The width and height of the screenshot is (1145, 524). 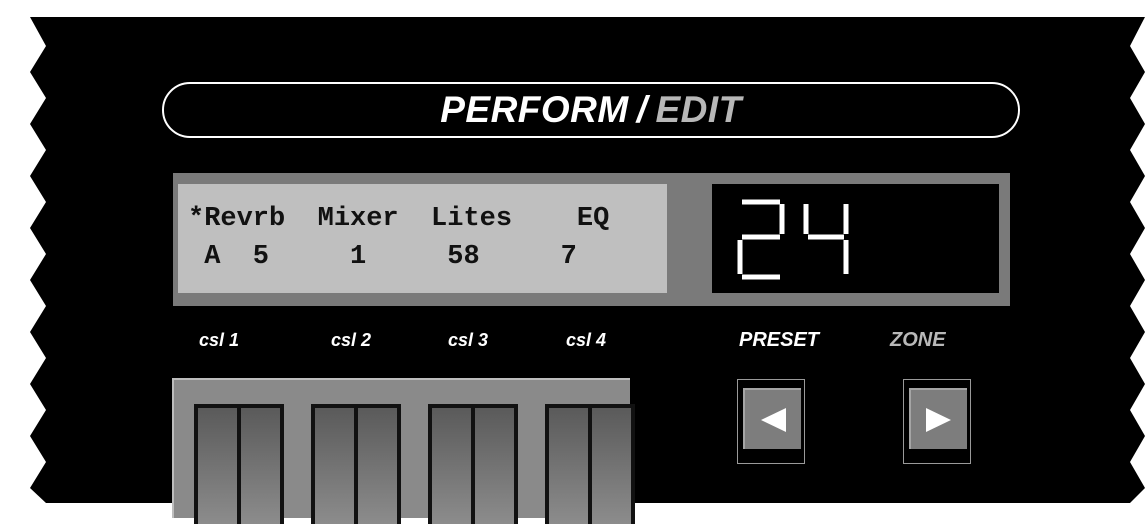 I want to click on lcd-parameter-names: *Revrb Mixer Lites EQ, so click(x=399, y=219).